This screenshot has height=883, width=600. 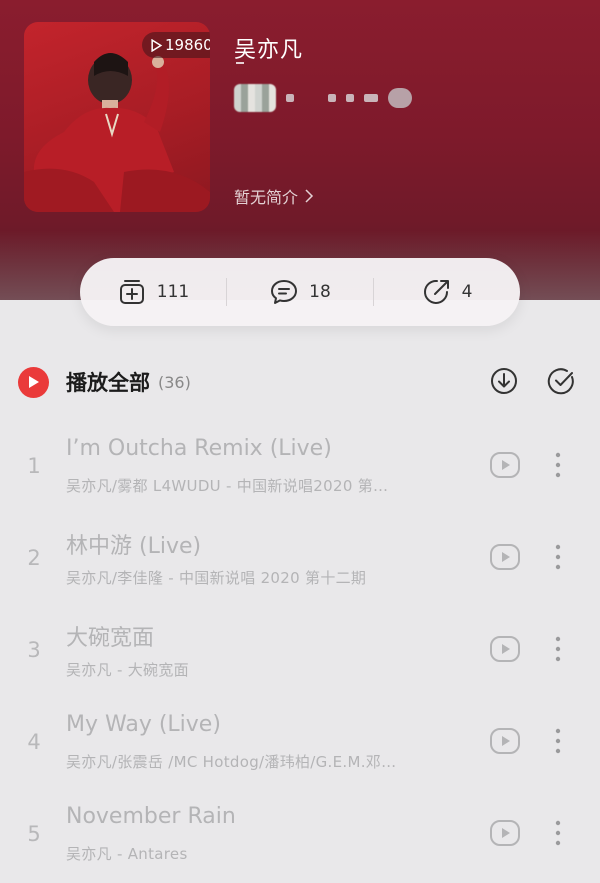 What do you see at coordinates (467, 292) in the screenshot?
I see `share-count: 4` at bounding box center [467, 292].